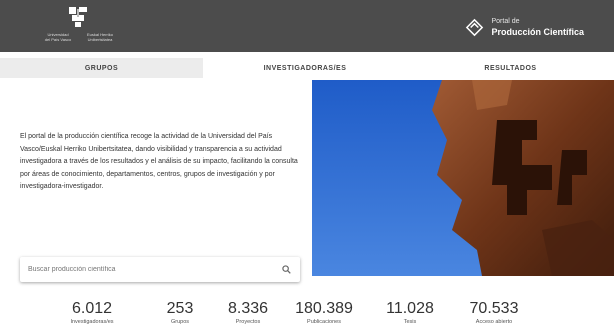 The image size is (614, 332). I want to click on stat-publicaciones: 180.389 Publicaciones, so click(324, 313).